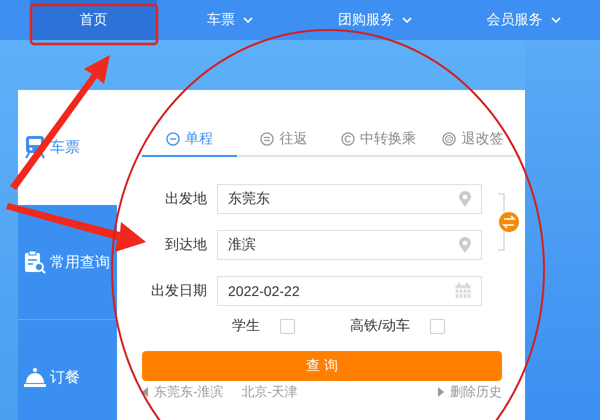  I want to click on date-field: 2022-02-22, so click(349, 291).